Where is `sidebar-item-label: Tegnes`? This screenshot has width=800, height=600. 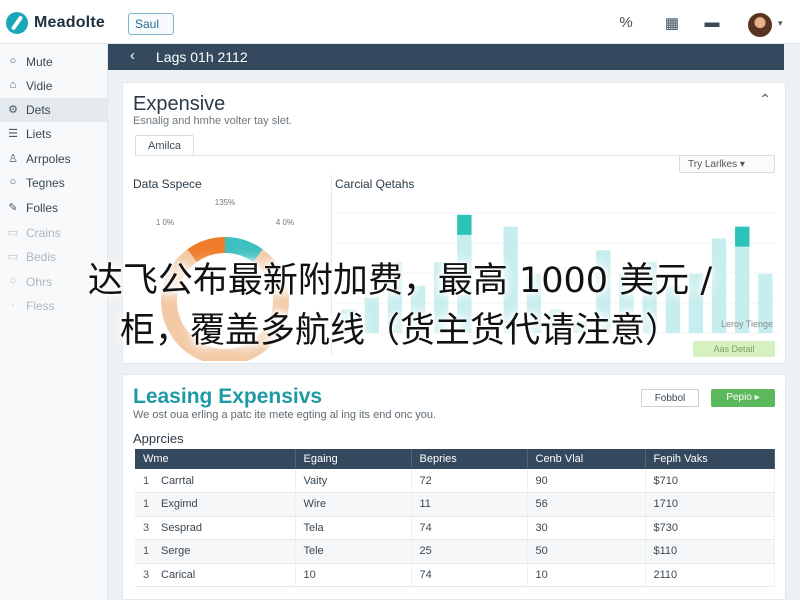 sidebar-item-label: Tegnes is located at coordinates (45, 183).